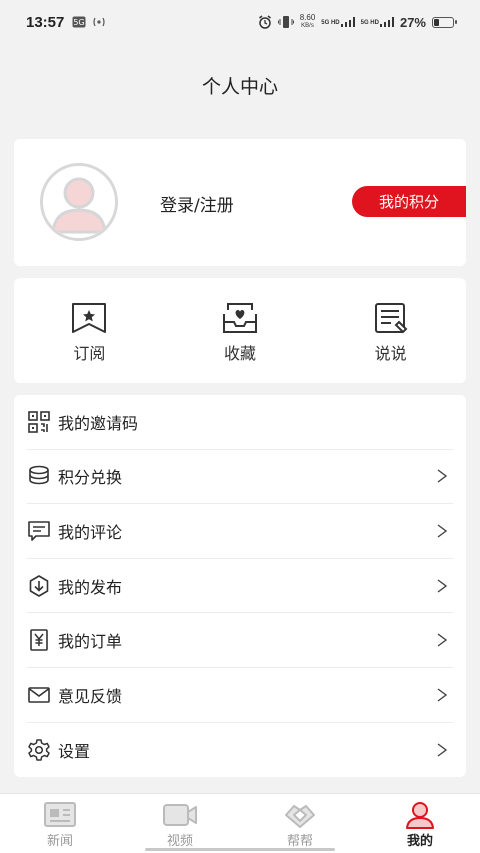 The width and height of the screenshot is (480, 853). Describe the element at coordinates (240, 422) in the screenshot. I see `menu-item-invite-code: 我的邀请码` at that location.